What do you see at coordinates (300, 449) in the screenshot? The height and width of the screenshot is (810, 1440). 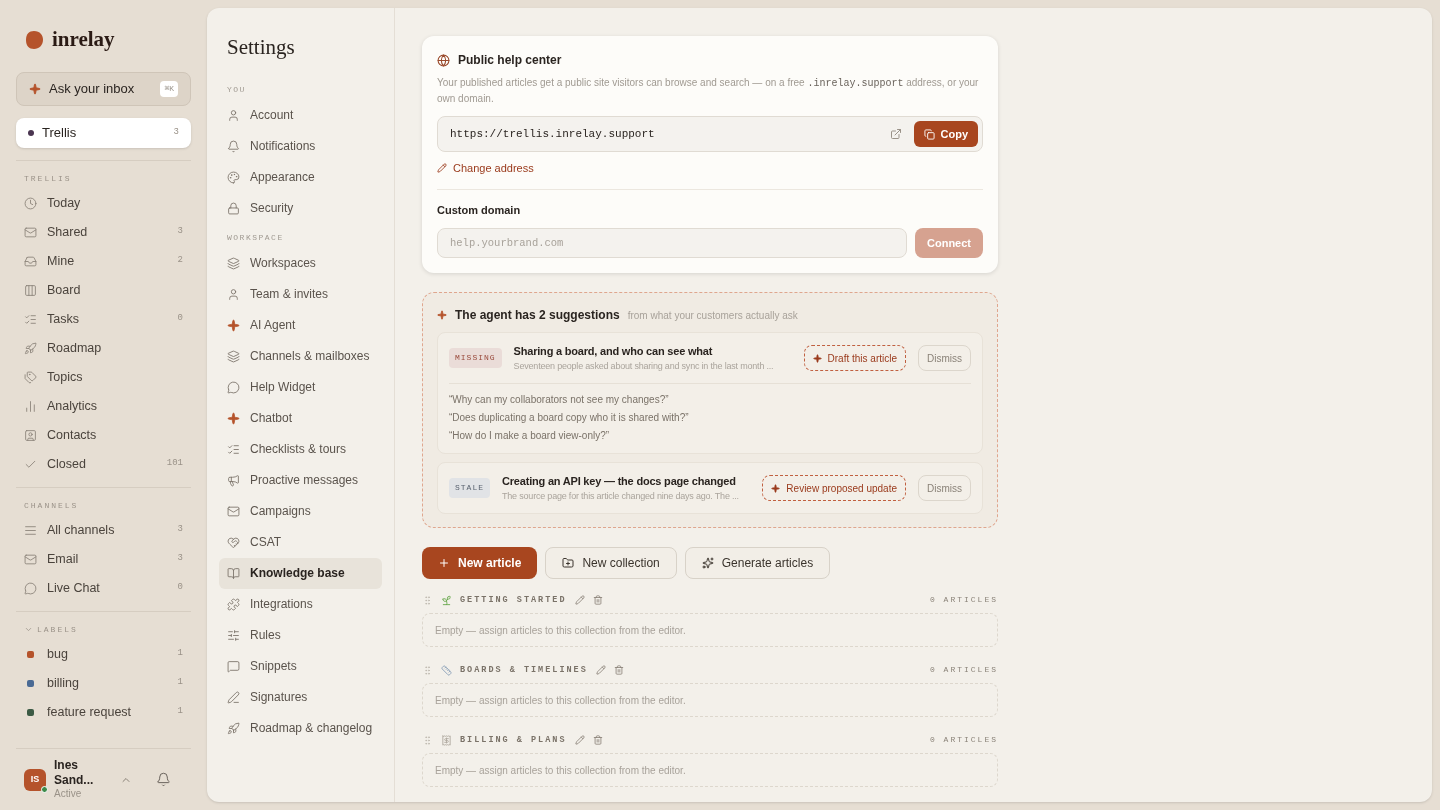 I see `settings-nav-item: Checklists & tours` at bounding box center [300, 449].